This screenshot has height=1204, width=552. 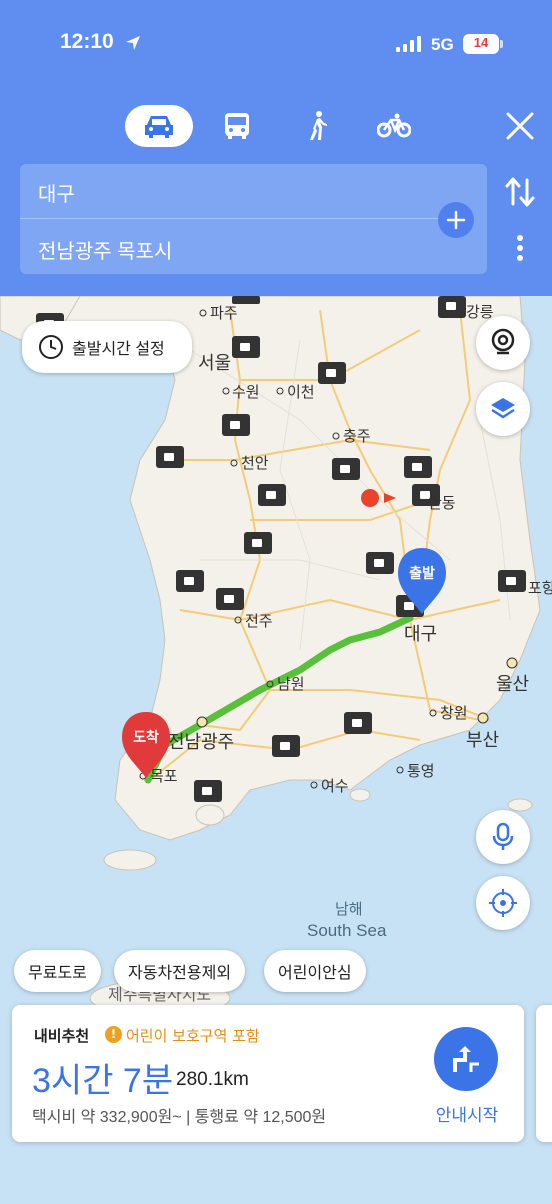 I want to click on bus-icon, so click(x=237, y=126).